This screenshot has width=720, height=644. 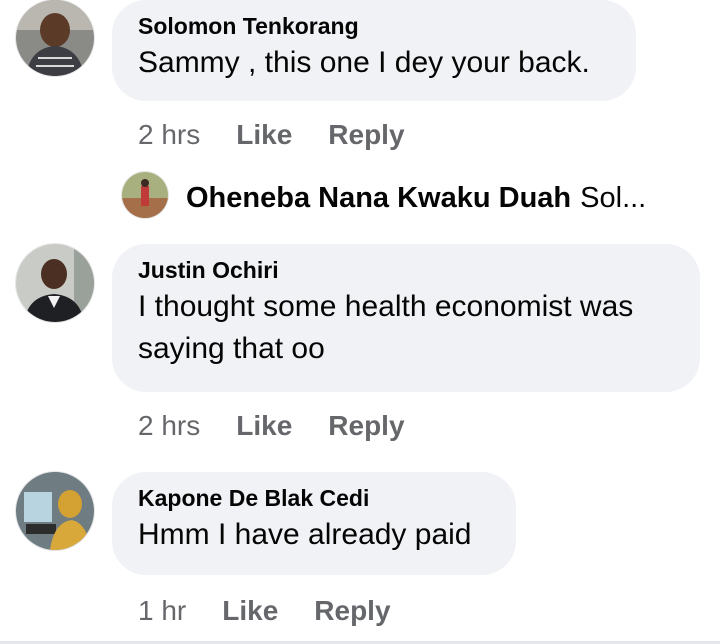 I want to click on profile-photo-oheneba, so click(x=145, y=195).